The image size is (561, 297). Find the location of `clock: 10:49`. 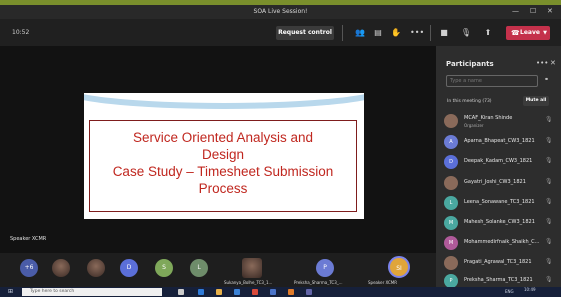

clock: 10:49 is located at coordinates (530, 289).